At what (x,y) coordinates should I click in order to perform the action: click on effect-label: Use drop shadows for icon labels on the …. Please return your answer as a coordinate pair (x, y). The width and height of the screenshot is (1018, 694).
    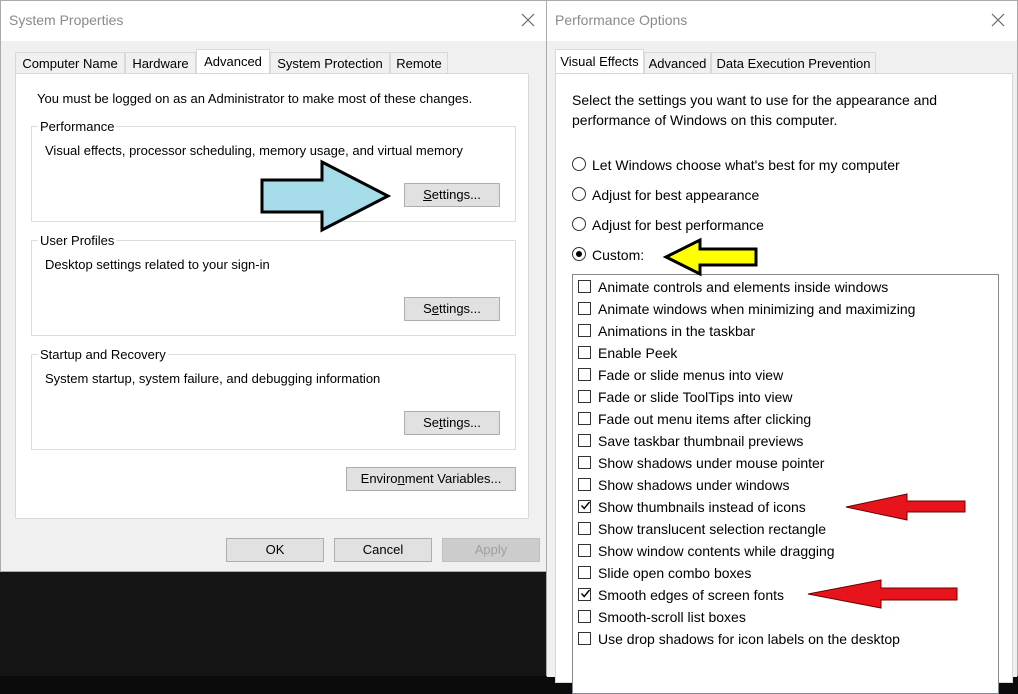
    Looking at the image, I should click on (749, 639).